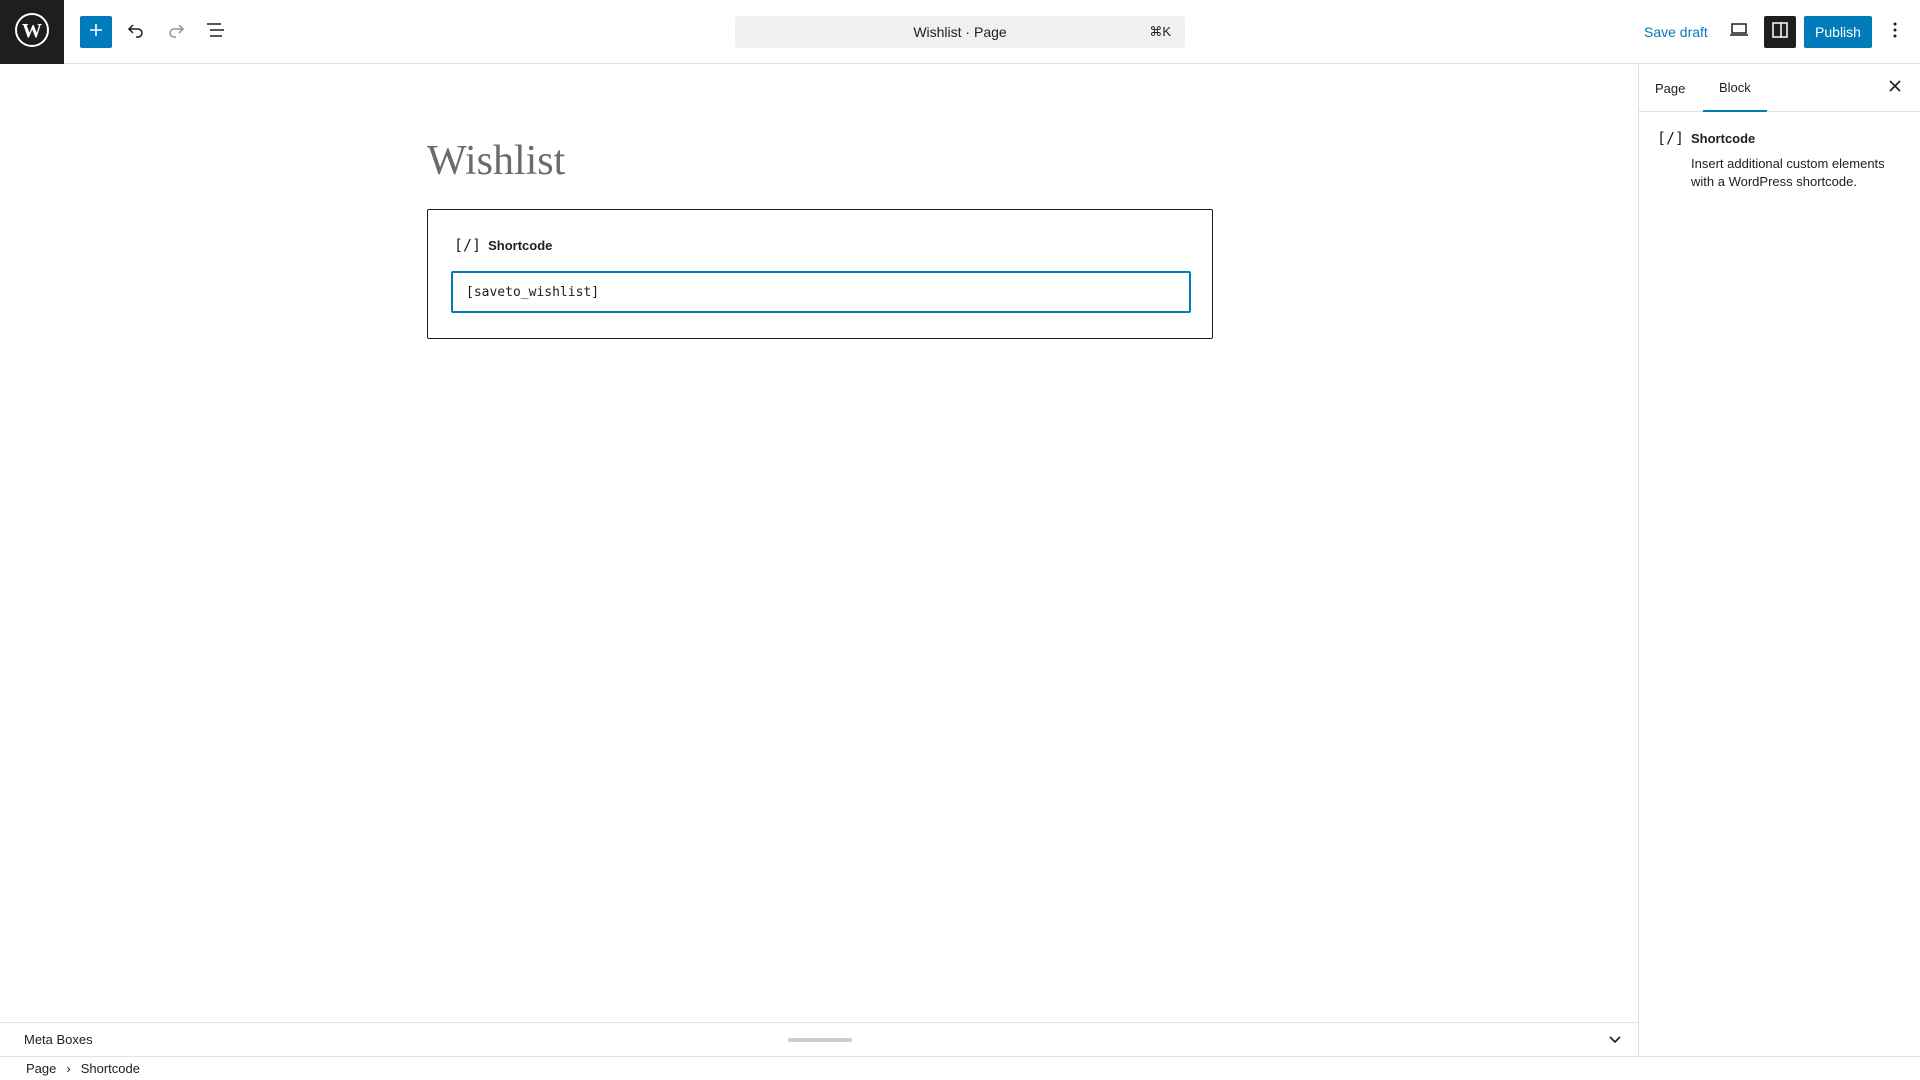 Image resolution: width=1920 pixels, height=1080 pixels. I want to click on tab-page: Page, so click(1670, 88).